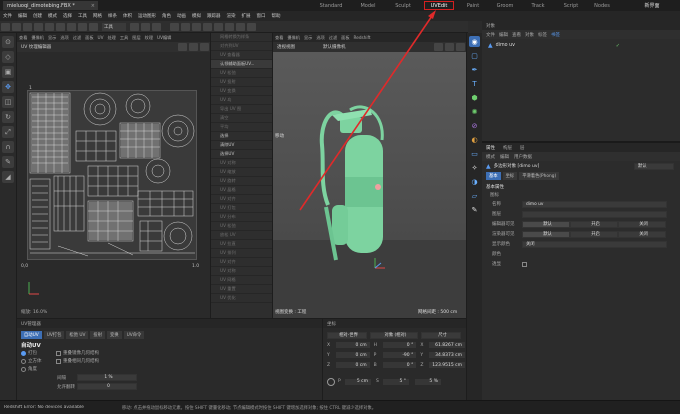  I want to click on menu-animate: 动画, so click(181, 16).